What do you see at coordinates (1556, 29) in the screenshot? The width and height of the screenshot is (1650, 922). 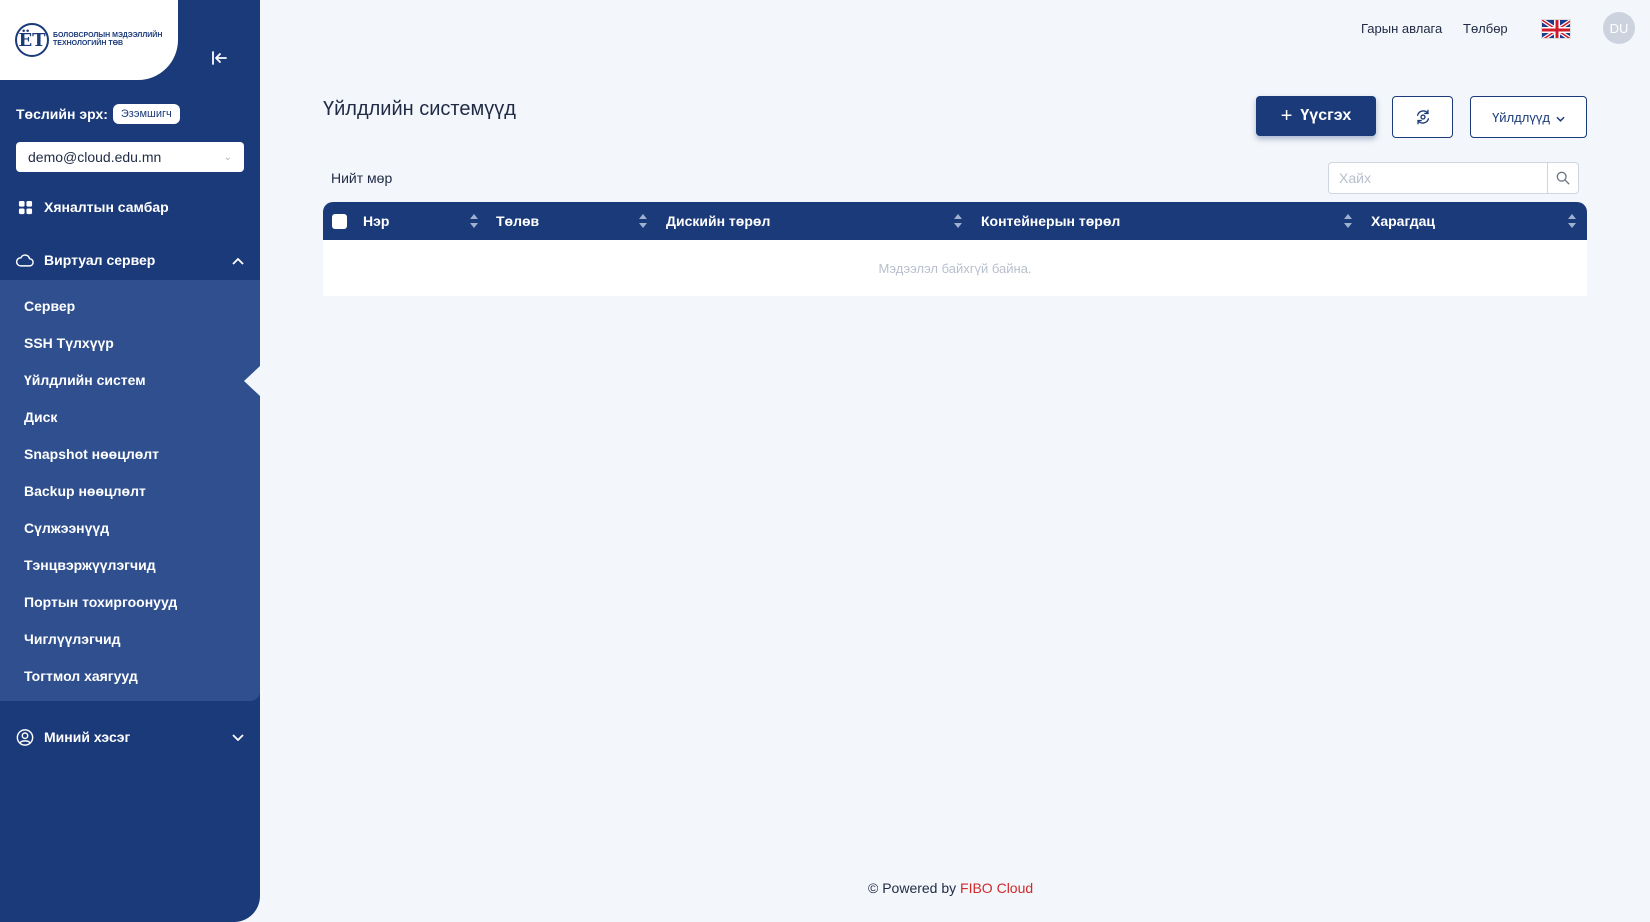 I see `uk-flag-icon` at bounding box center [1556, 29].